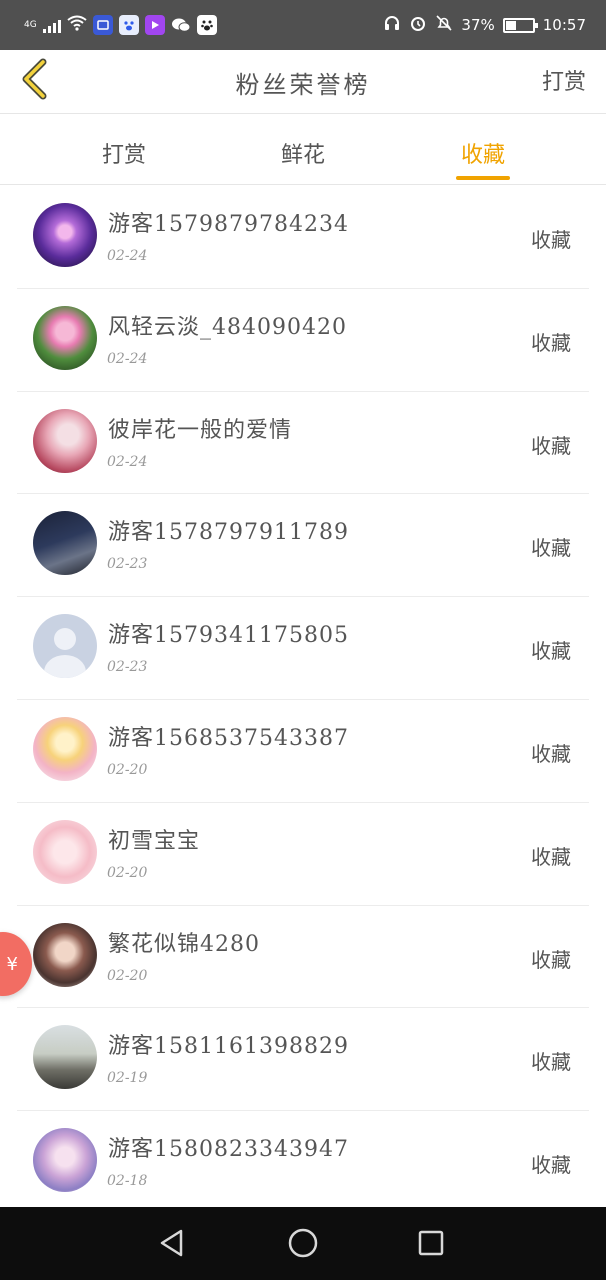 The width and height of the screenshot is (606, 1280). I want to click on tab-favorites: 收藏, so click(483, 153).